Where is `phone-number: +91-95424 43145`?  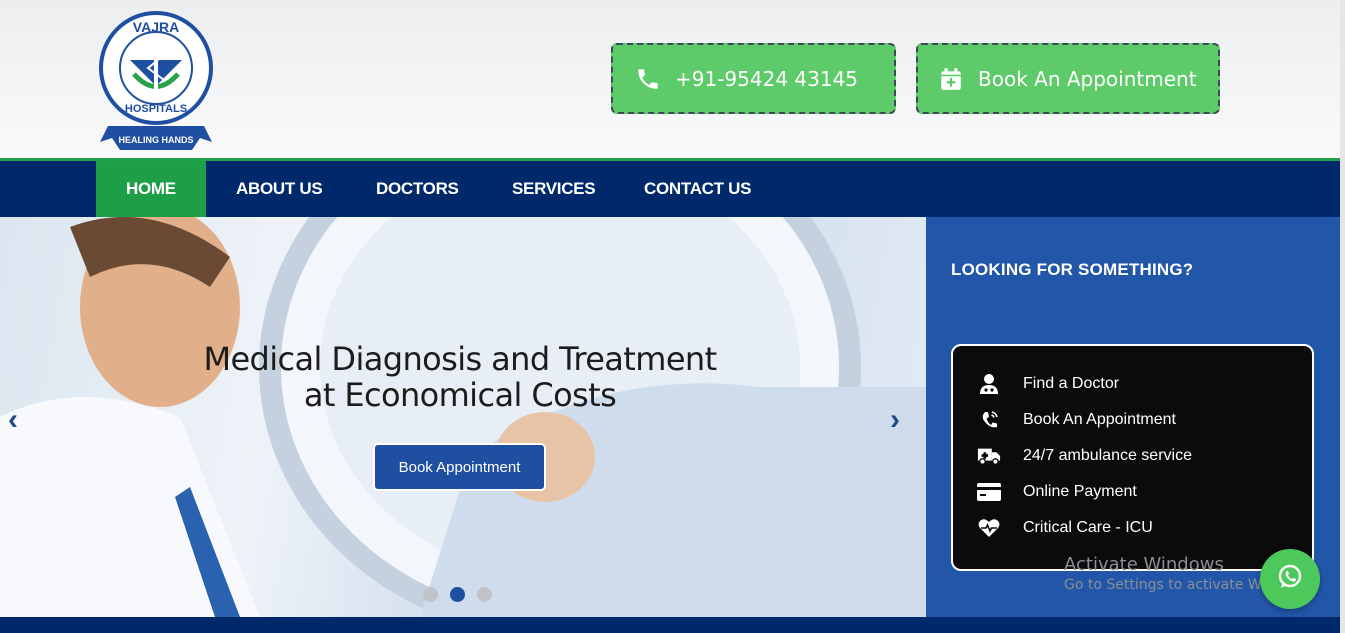 phone-number: +91-95424 43145 is located at coordinates (767, 78).